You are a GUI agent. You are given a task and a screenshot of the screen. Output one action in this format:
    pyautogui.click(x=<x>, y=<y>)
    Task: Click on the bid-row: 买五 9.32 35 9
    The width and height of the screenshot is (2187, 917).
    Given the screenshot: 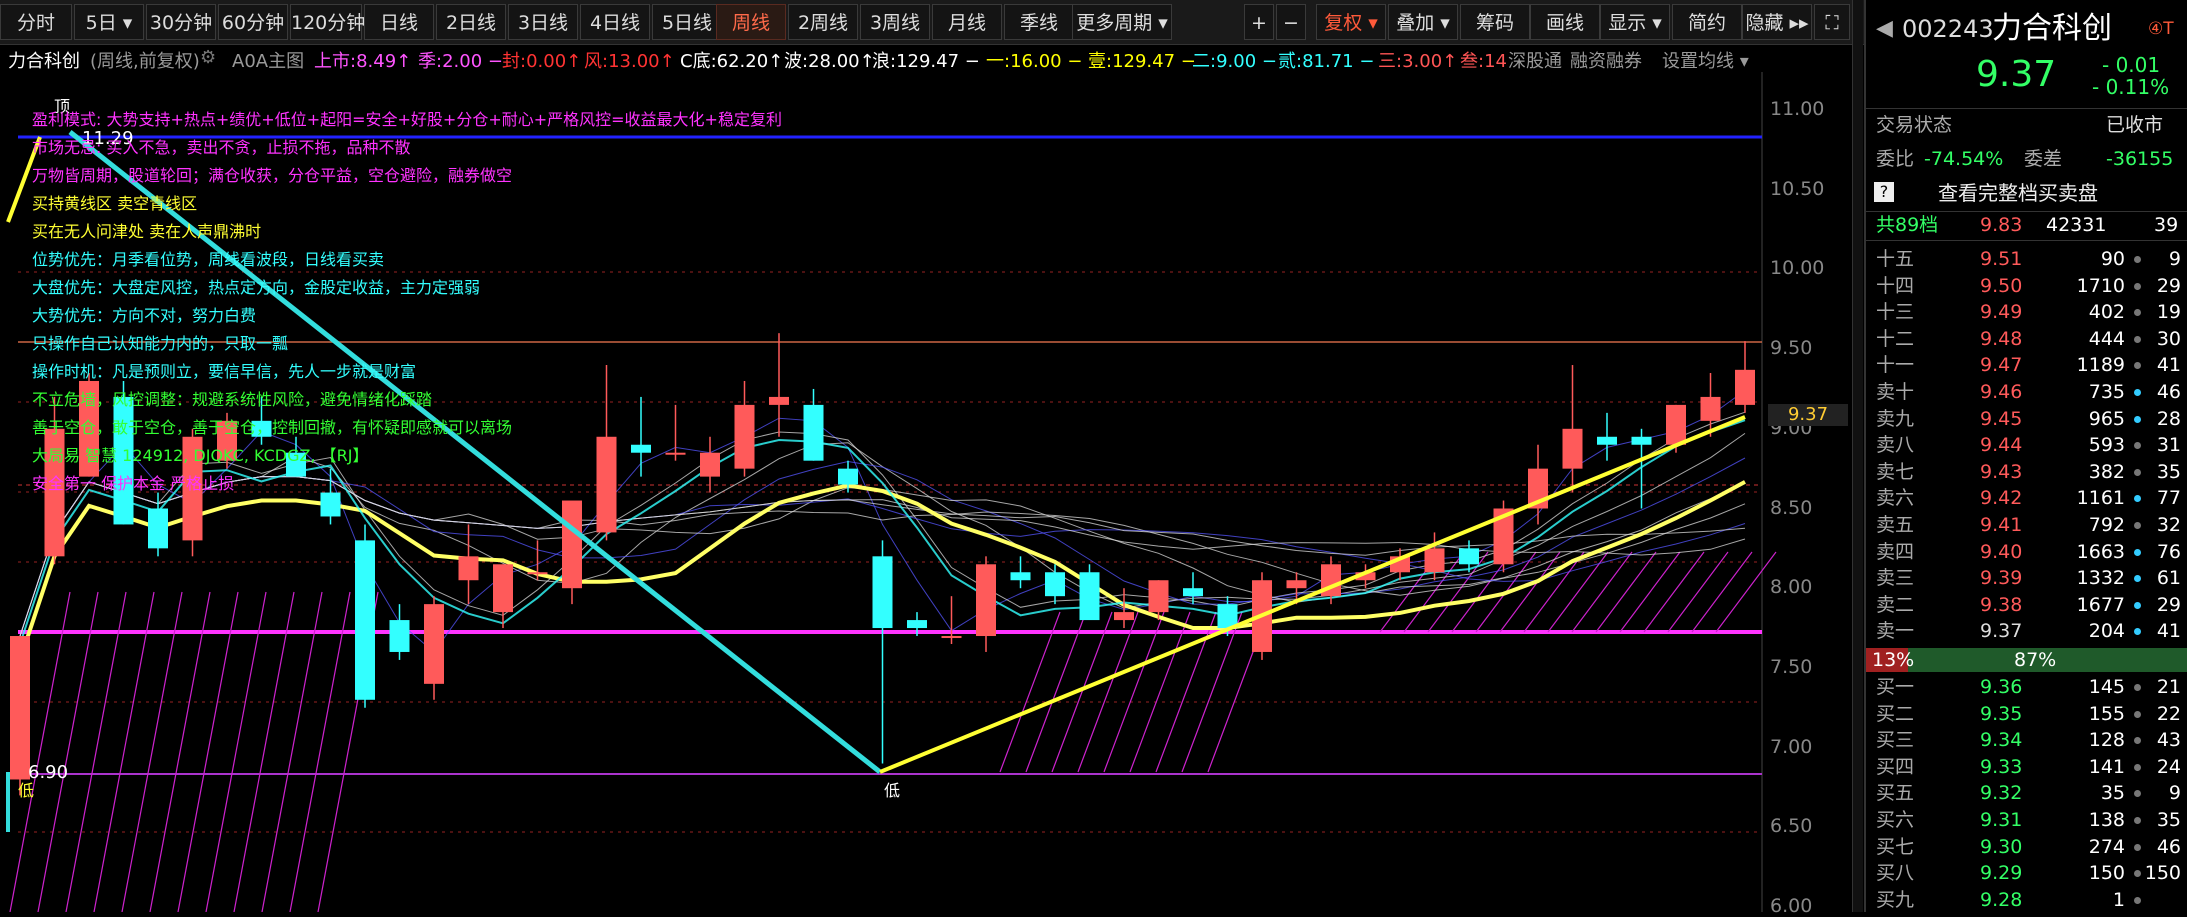 What is the action you would take?
    pyautogui.click(x=2026, y=793)
    